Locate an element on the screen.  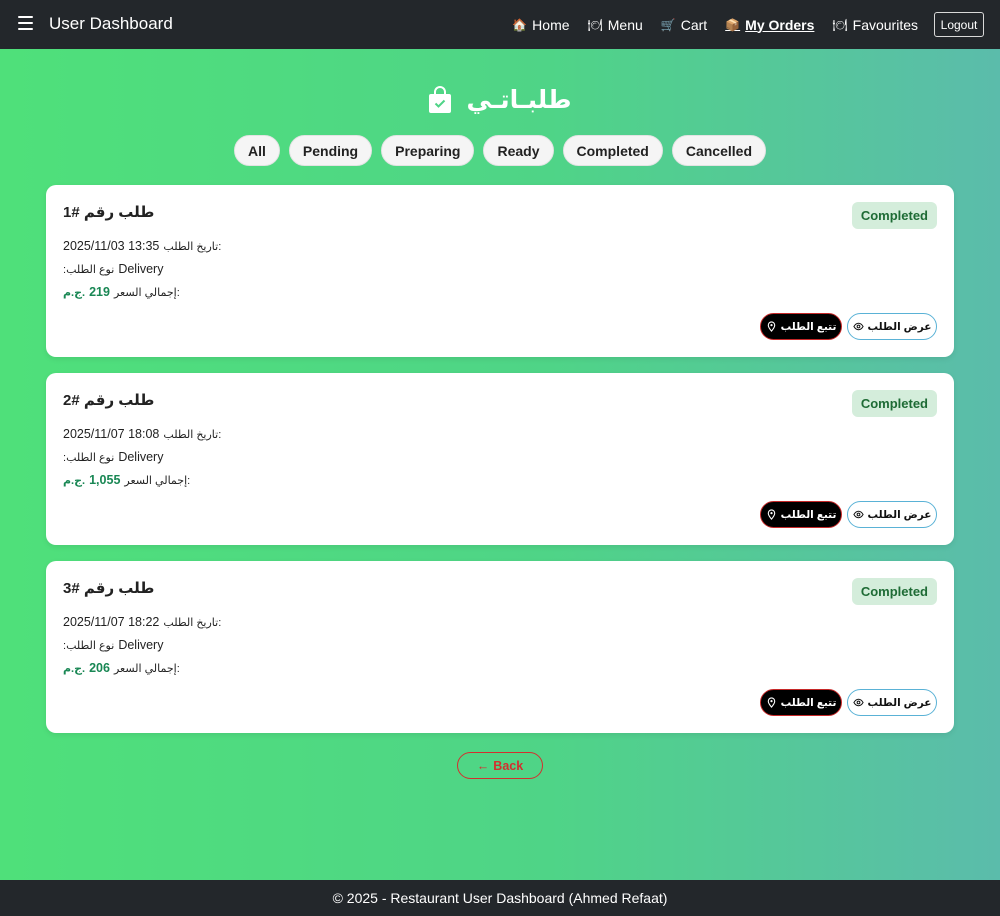
menu-icon: 🍽 is located at coordinates (595, 24).